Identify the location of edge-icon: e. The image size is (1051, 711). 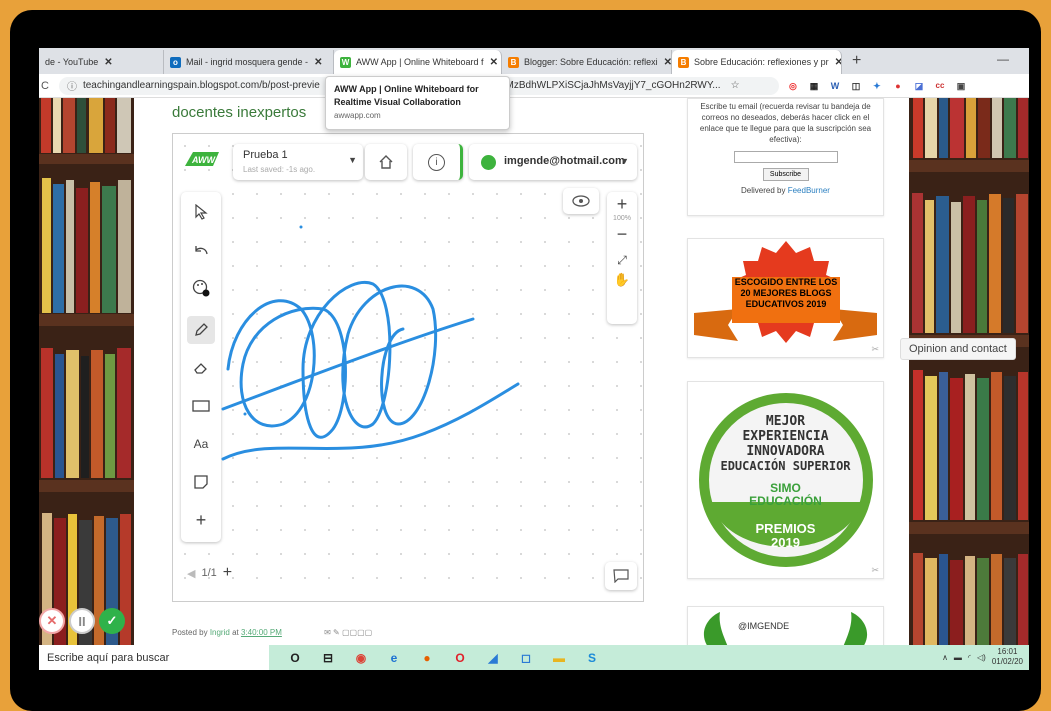
(394, 658).